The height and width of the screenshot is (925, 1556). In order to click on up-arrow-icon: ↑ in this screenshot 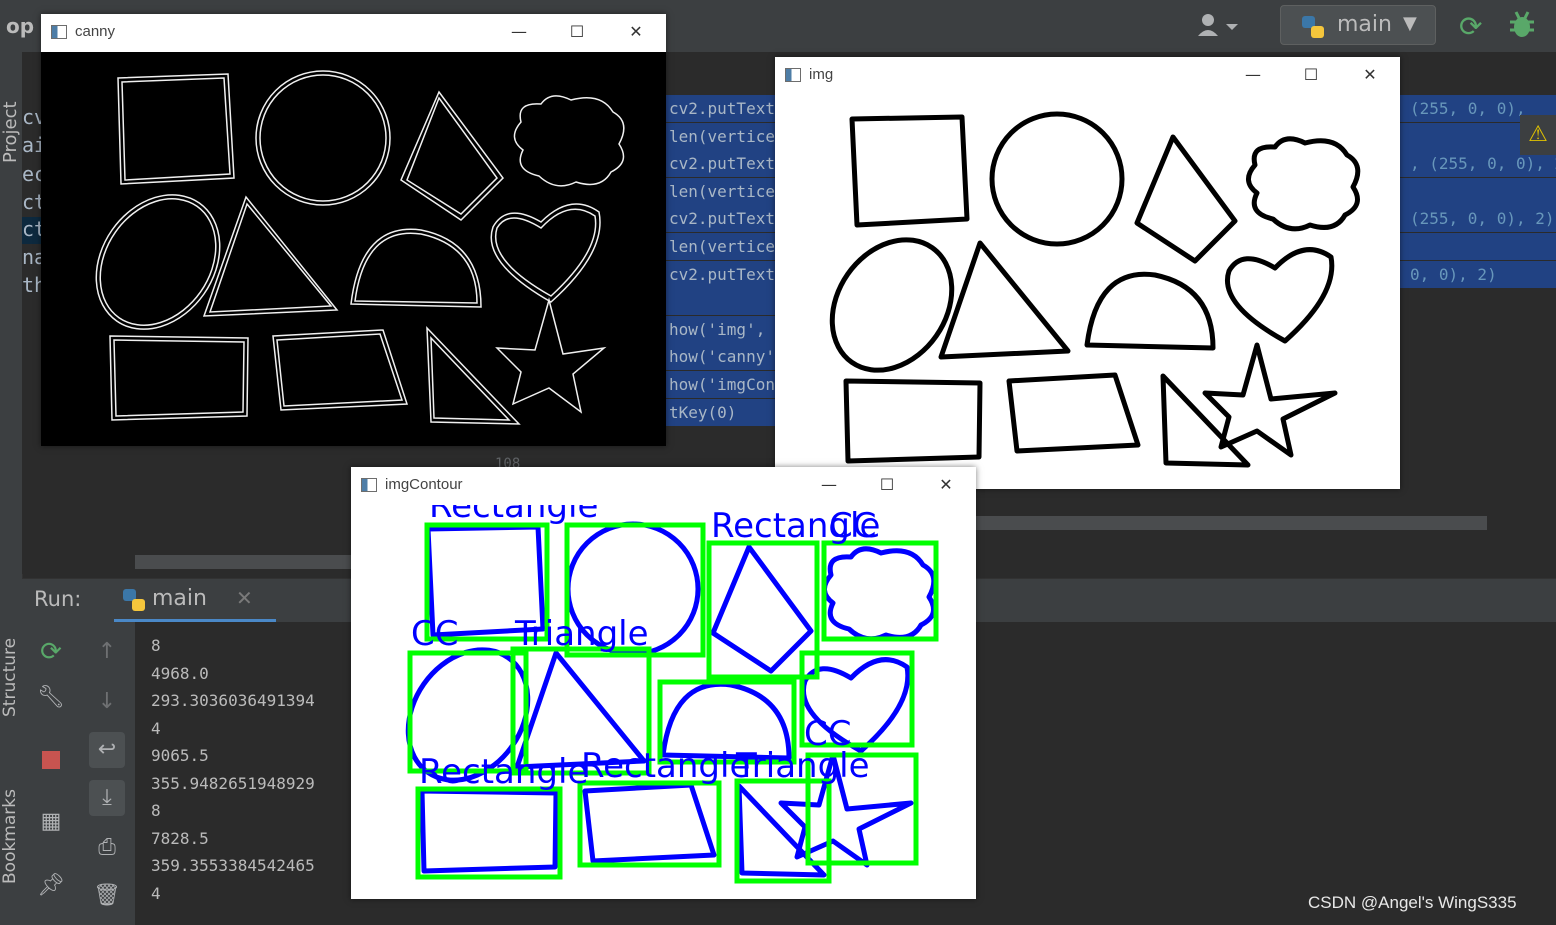, I will do `click(107, 652)`.